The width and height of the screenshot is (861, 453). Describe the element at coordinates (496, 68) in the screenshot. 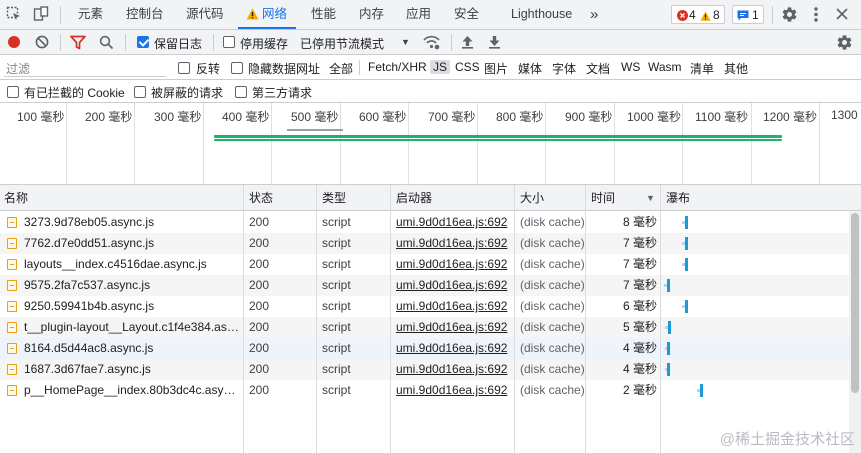

I see `type-filter-img: 图片` at that location.